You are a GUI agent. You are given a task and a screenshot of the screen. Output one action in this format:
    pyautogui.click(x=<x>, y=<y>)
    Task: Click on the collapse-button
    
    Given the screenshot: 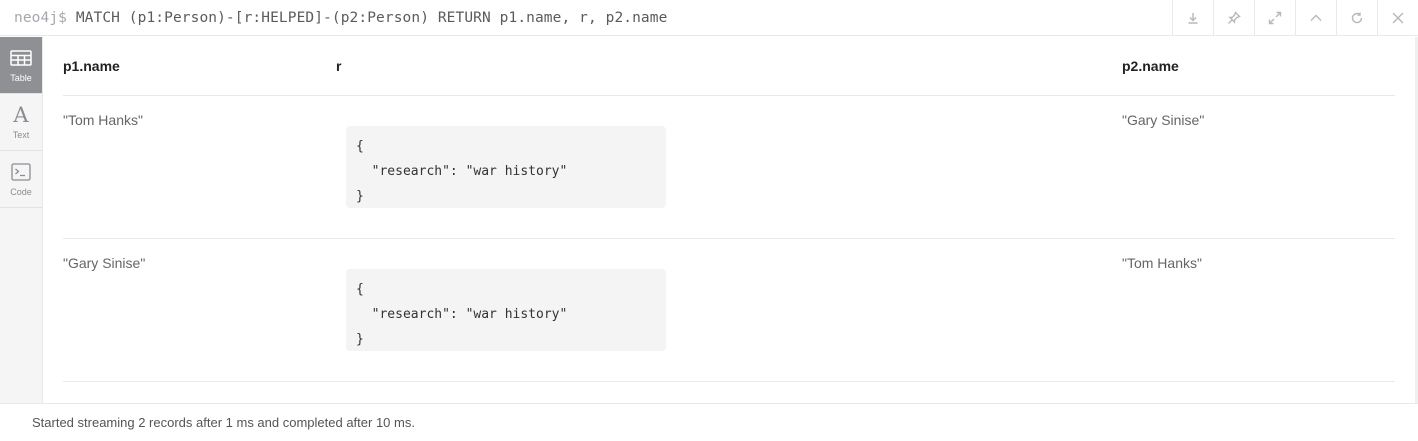 What is the action you would take?
    pyautogui.click(x=1315, y=18)
    